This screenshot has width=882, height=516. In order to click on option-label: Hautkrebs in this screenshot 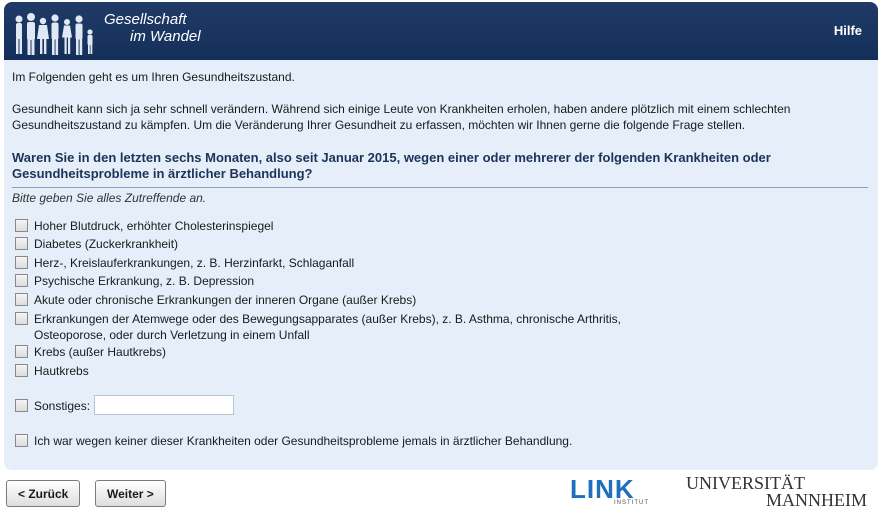, I will do `click(61, 371)`.